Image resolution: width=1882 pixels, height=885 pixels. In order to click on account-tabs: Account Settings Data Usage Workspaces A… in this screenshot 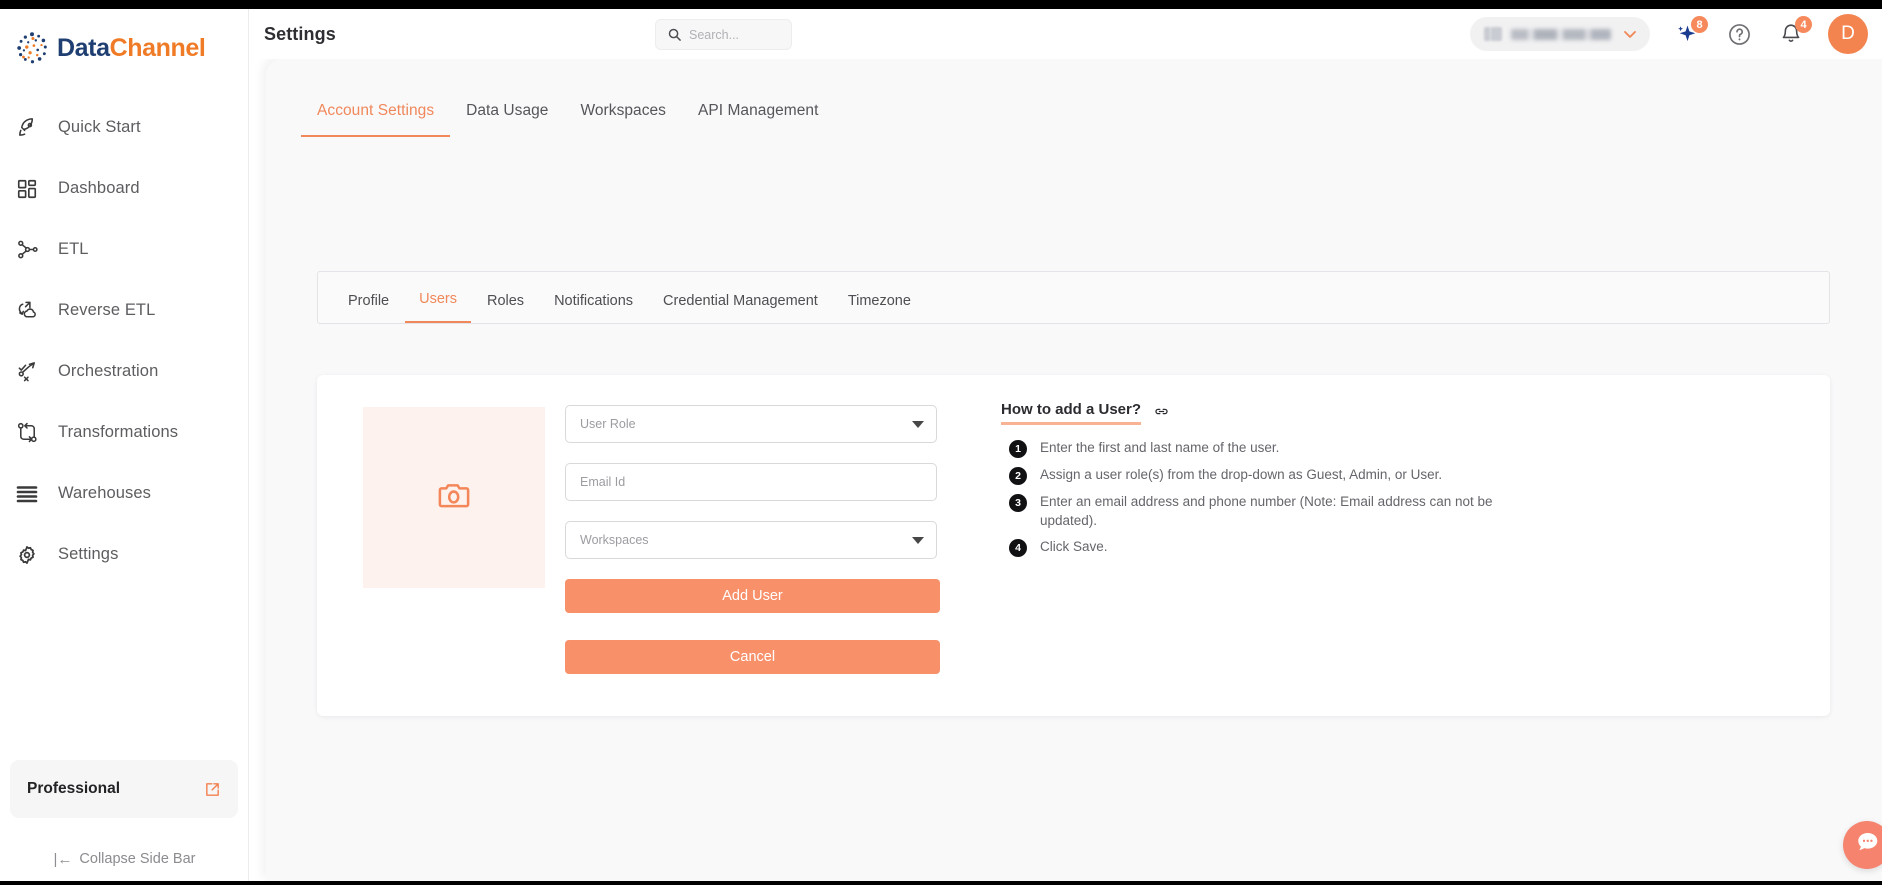, I will do `click(567, 119)`.